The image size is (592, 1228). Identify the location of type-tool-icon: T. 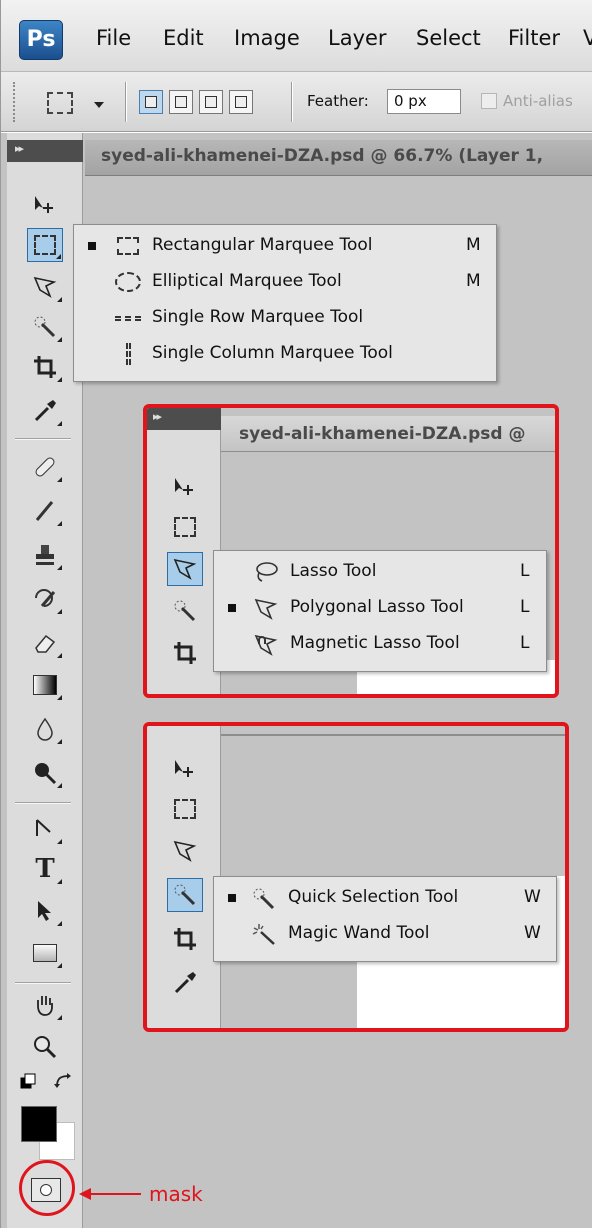
(45, 869).